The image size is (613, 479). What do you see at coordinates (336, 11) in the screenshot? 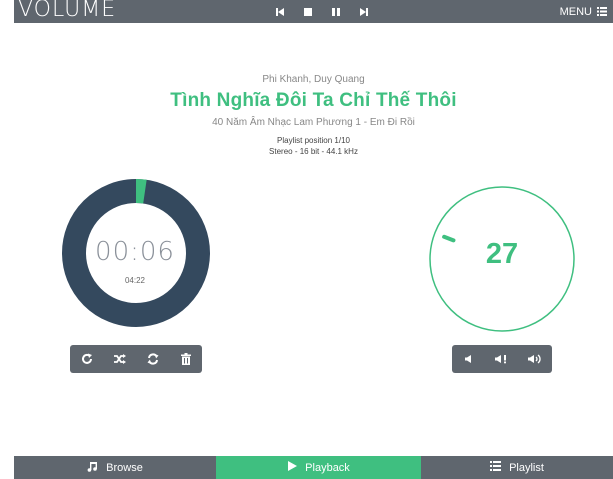
I see `pause-icon` at bounding box center [336, 11].